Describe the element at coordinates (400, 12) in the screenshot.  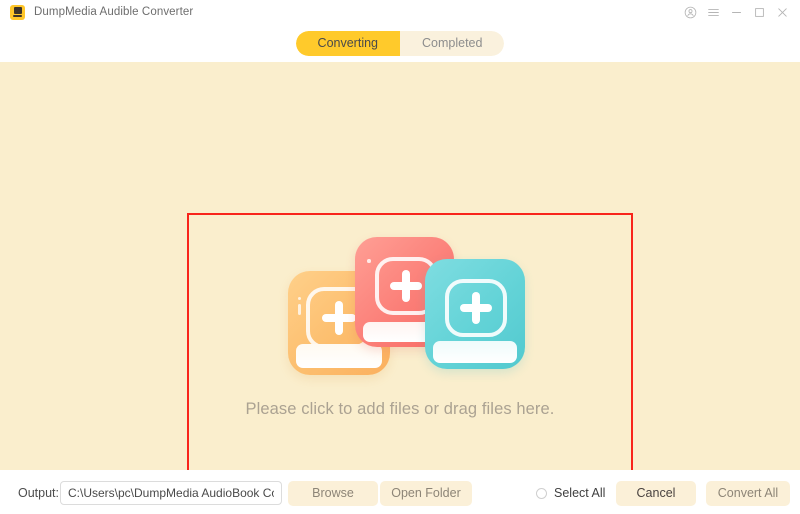
I see `title-bar: DumpMedia Audible Converter` at that location.